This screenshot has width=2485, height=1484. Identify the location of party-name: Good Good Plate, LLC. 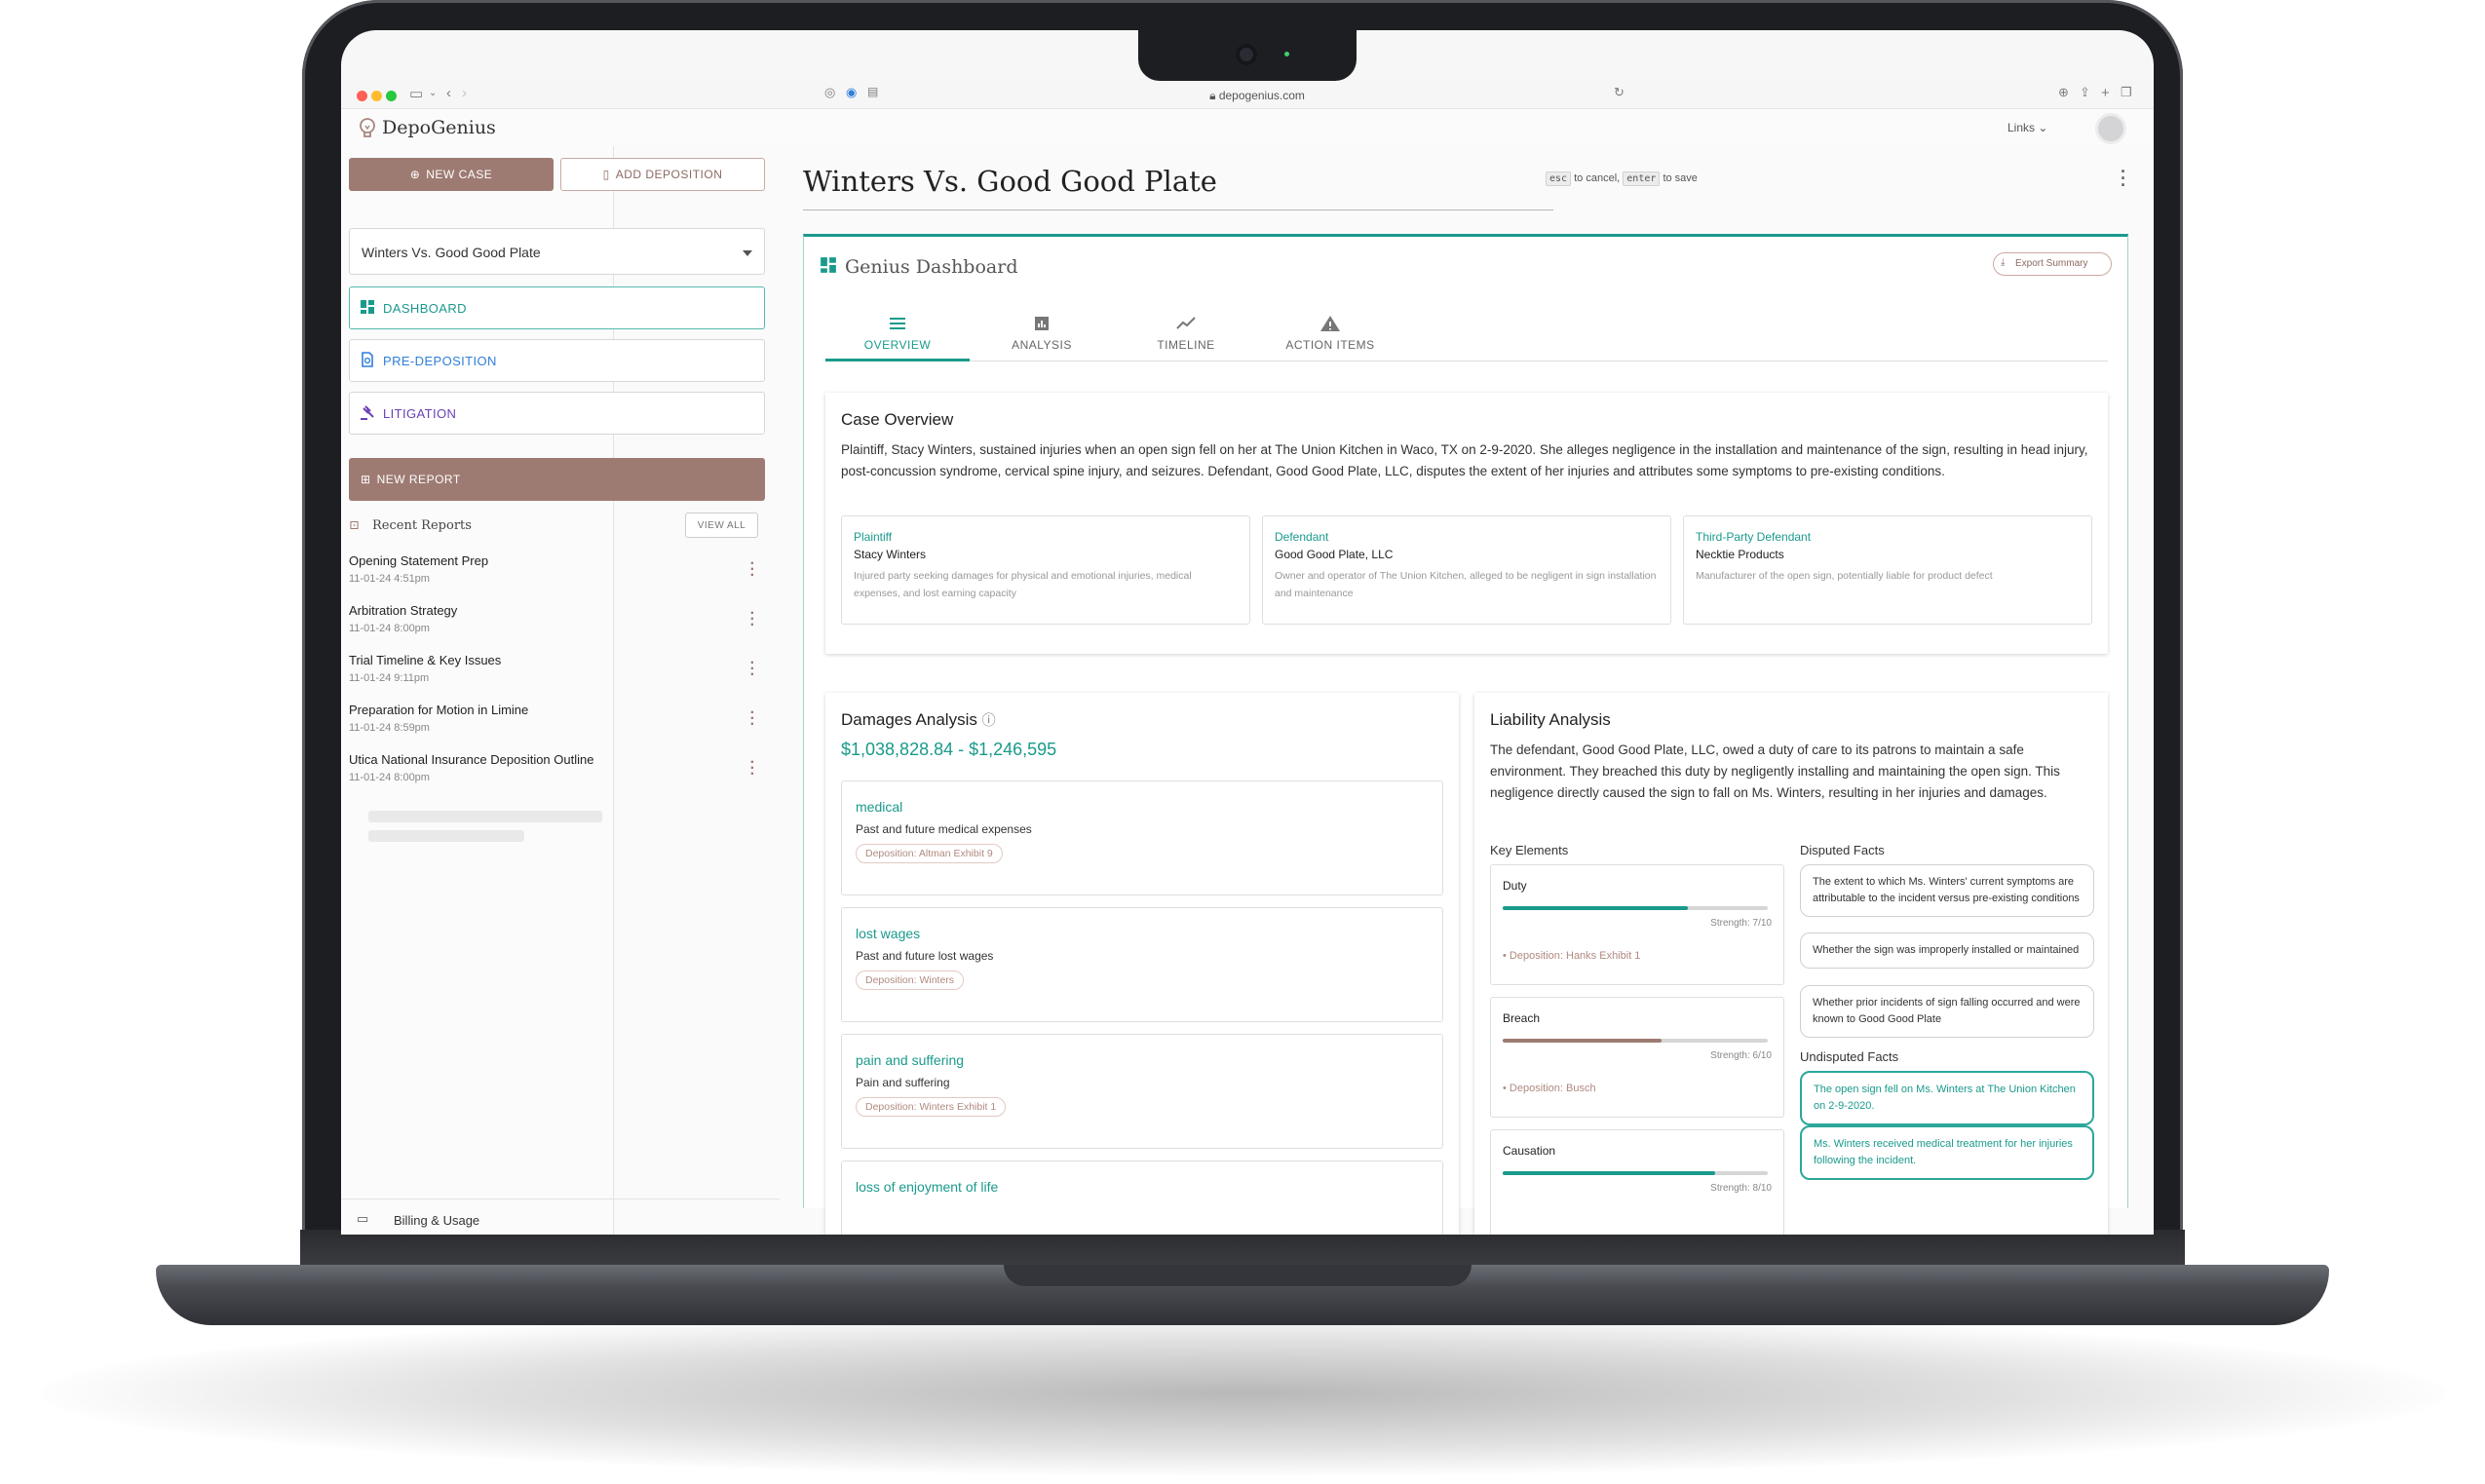
(1335, 554).